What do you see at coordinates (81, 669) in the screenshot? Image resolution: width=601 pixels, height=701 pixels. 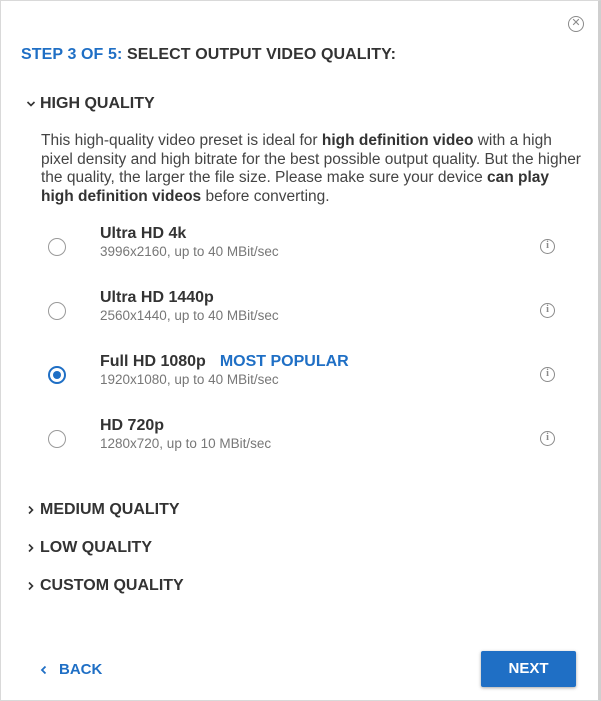 I see `back-label: BACK` at bounding box center [81, 669].